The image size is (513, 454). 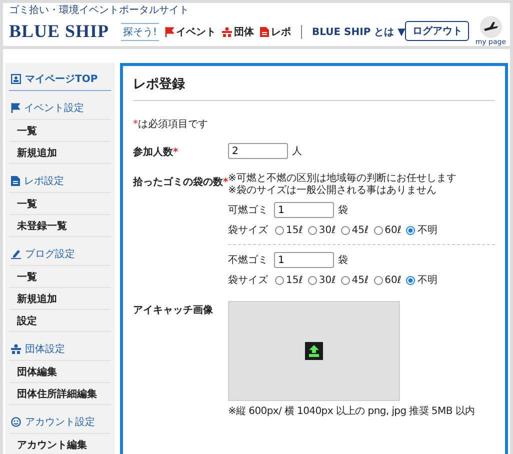 I want to click on pencil-icon, so click(x=16, y=254).